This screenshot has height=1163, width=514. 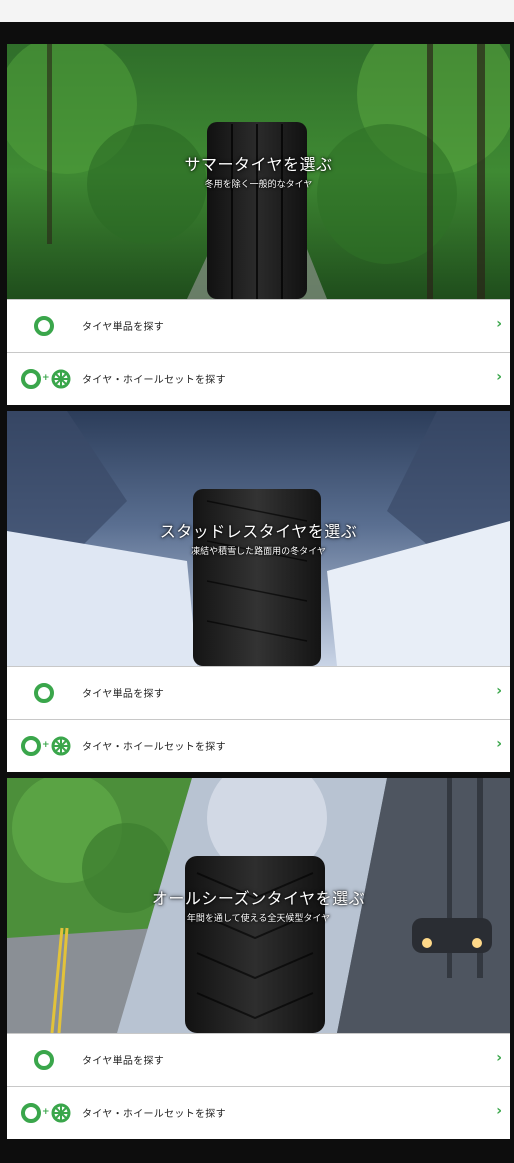 I want to click on all-season-tire-only-label: タイヤ単品を探す, so click(x=123, y=1061).